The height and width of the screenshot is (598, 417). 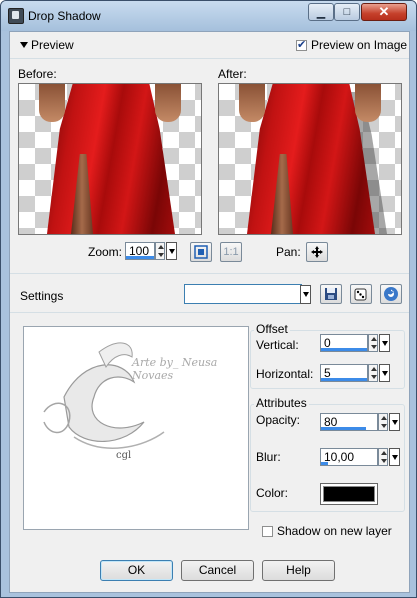 What do you see at coordinates (344, 373) in the screenshot?
I see `horizontal-input: 5` at bounding box center [344, 373].